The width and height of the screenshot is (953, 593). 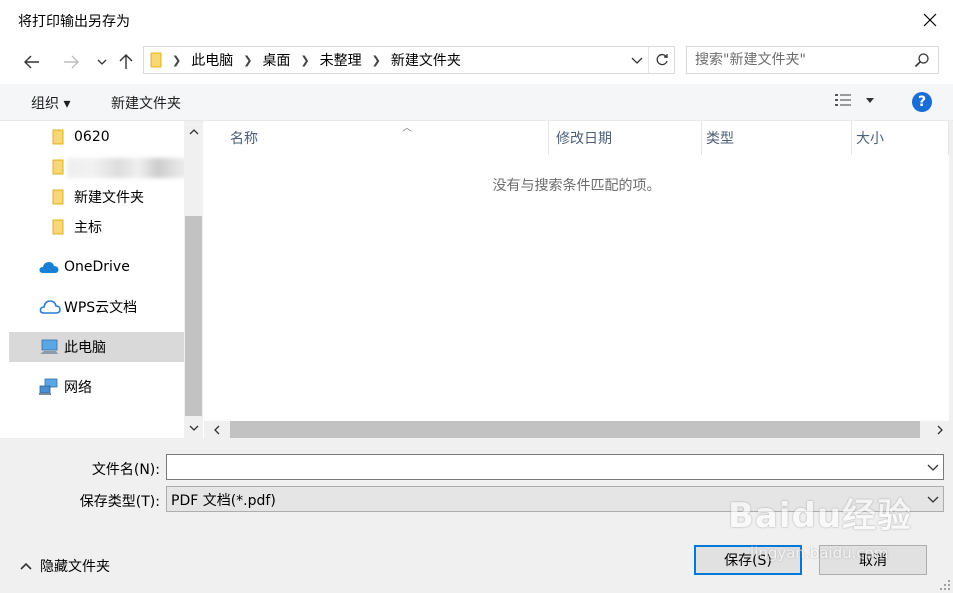 What do you see at coordinates (777, 138) in the screenshot?
I see `column-header-type: 类型` at bounding box center [777, 138].